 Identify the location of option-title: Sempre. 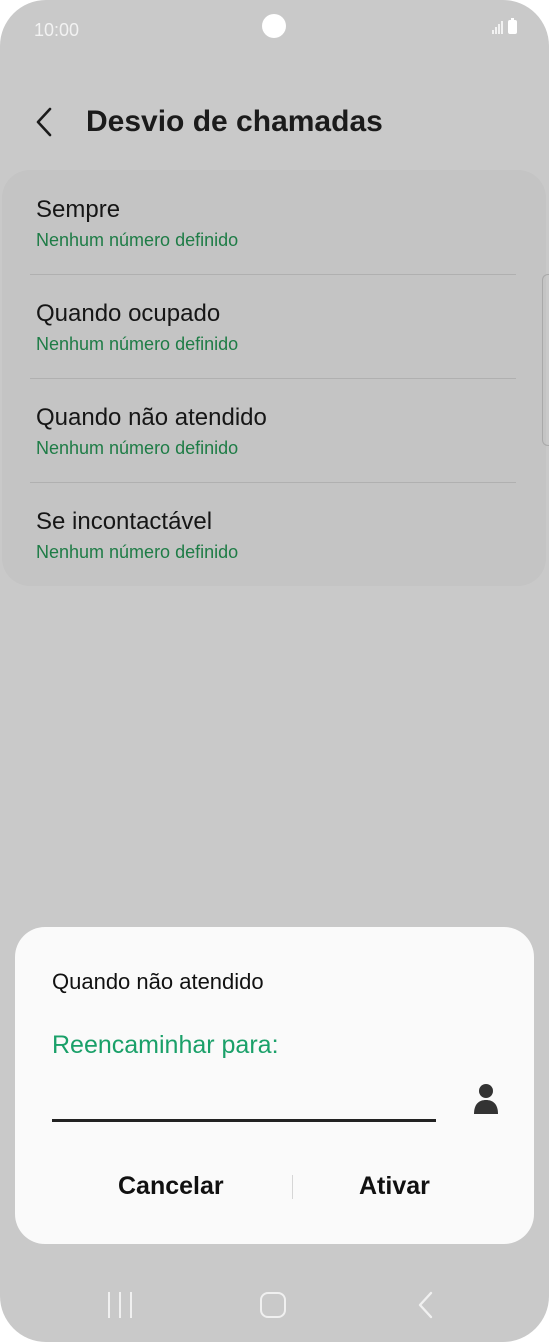
(78, 209).